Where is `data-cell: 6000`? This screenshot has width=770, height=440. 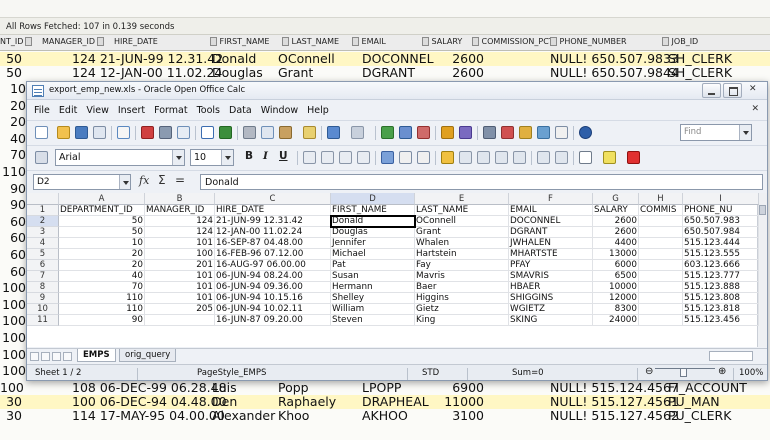
data-cell: 6000 is located at coordinates (616, 265).